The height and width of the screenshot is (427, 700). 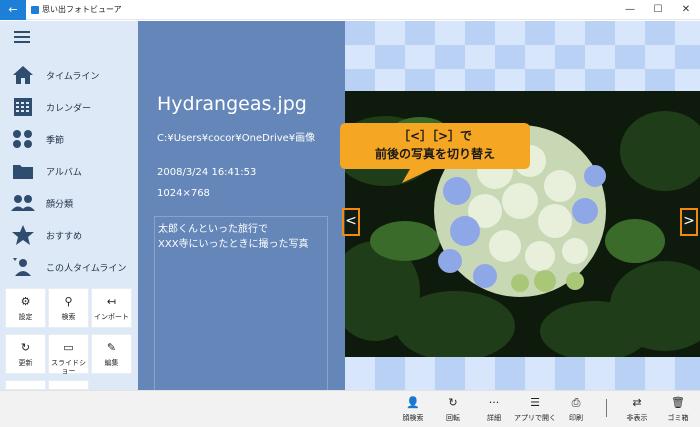 What do you see at coordinates (494, 409) in the screenshot?
I see `details-button: ··· 詳細` at bounding box center [494, 409].